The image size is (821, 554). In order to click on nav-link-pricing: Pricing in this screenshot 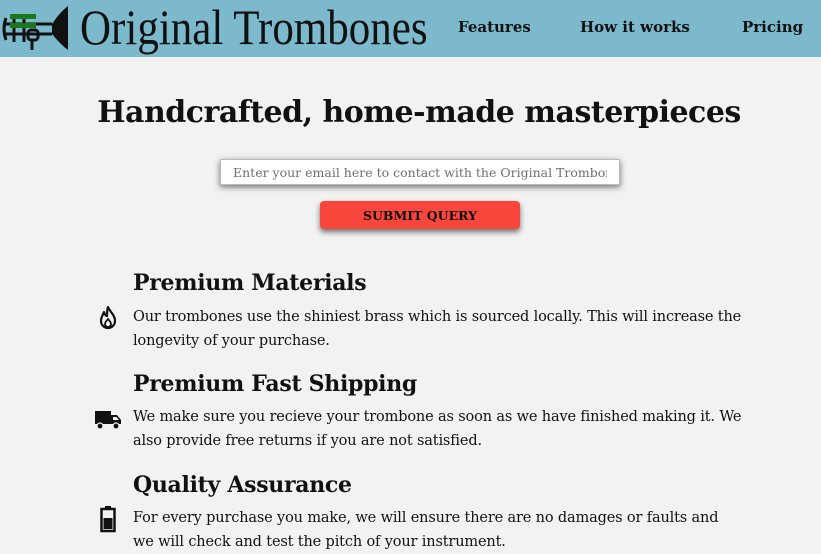, I will do `click(772, 27)`.